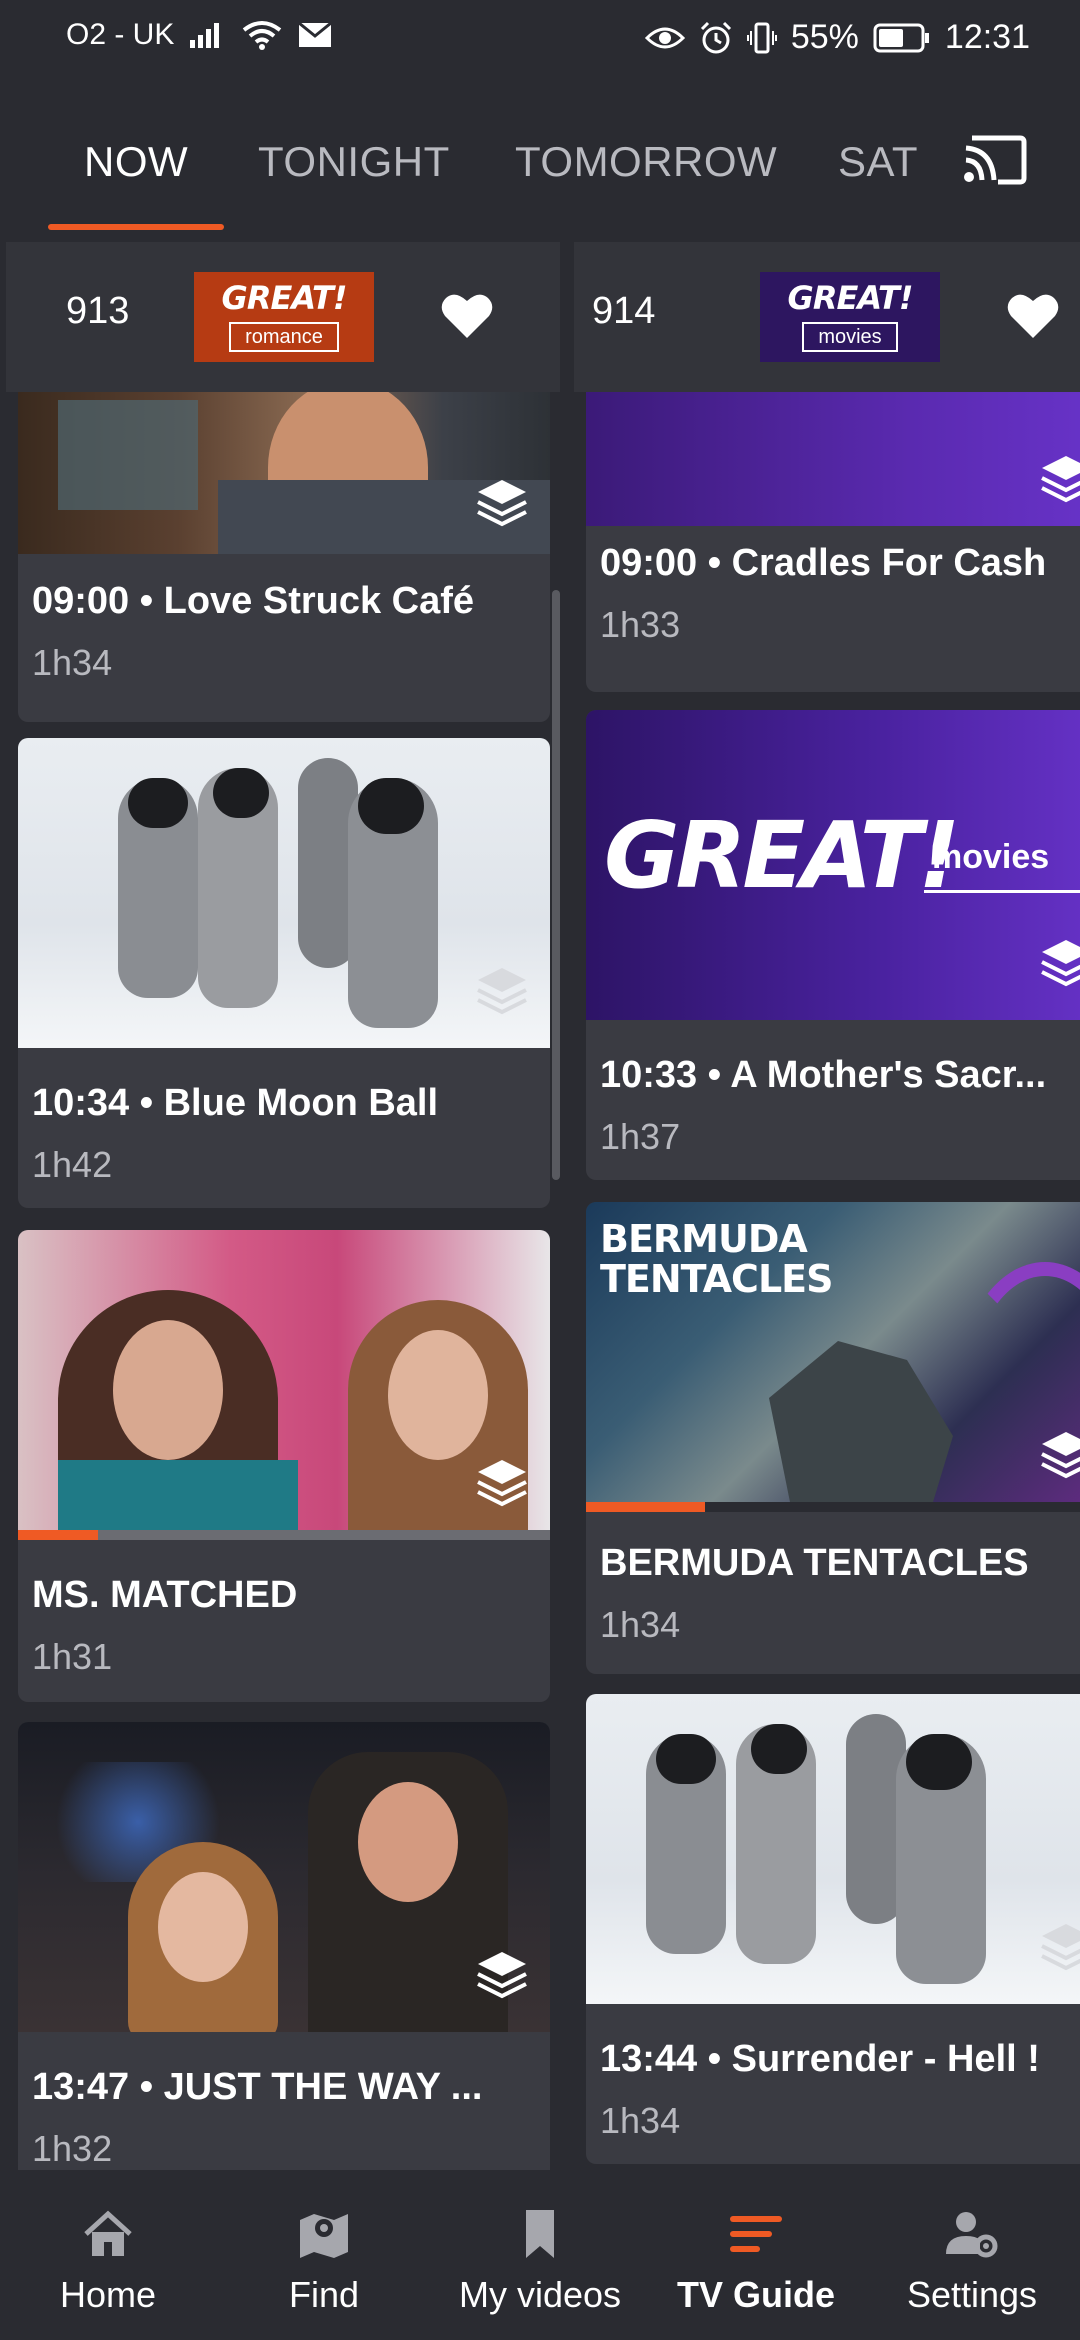  I want to click on programme-title: 13:44 • Surrender - Hell !, so click(820, 2059).